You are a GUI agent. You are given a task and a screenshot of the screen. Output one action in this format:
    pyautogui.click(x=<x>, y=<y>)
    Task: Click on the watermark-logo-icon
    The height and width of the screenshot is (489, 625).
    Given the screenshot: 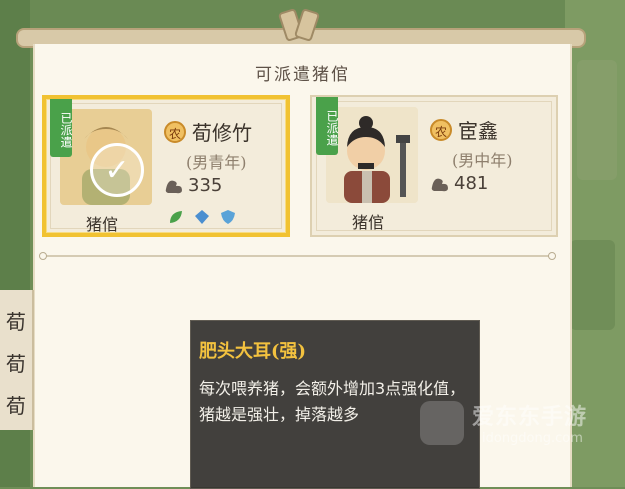 What is the action you would take?
    pyautogui.click(x=442, y=423)
    